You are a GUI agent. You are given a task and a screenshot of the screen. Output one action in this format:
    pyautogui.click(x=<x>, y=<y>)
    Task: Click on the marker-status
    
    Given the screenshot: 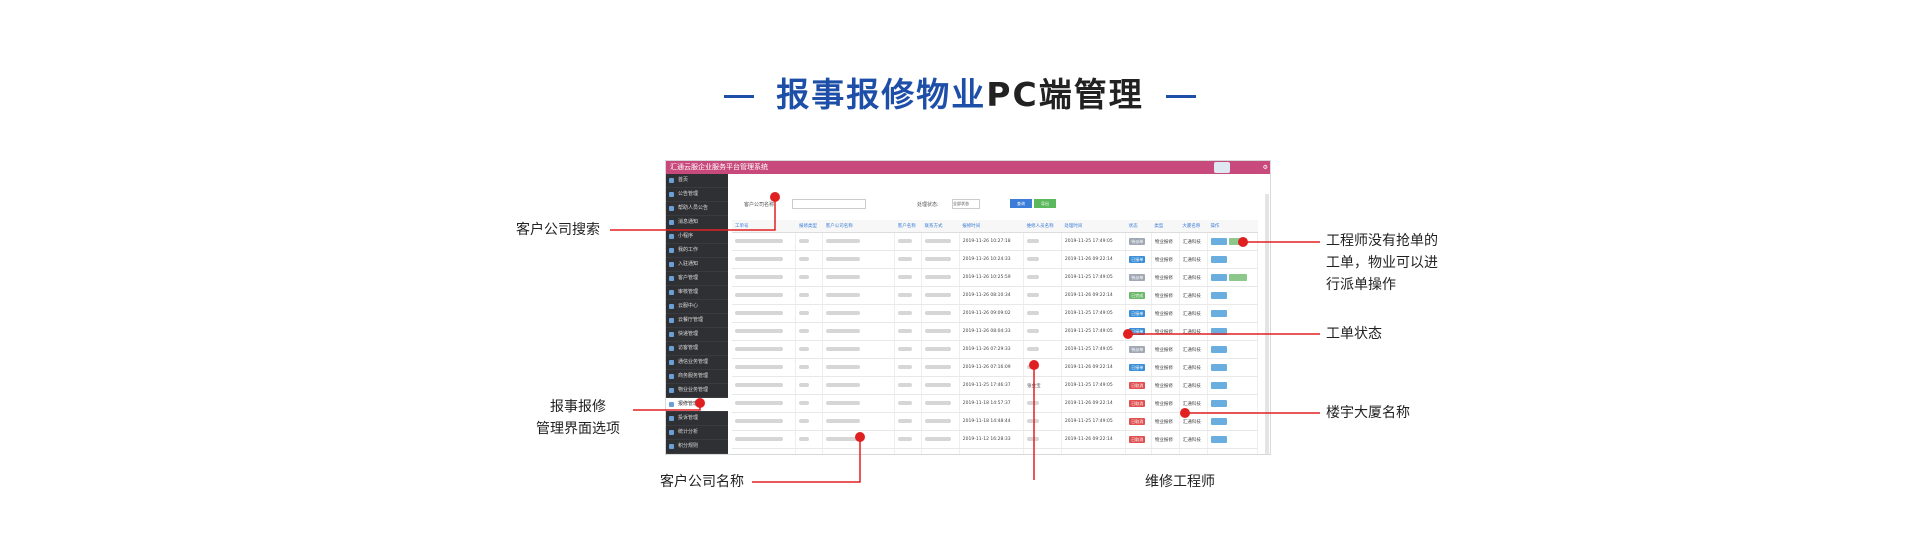 What is the action you would take?
    pyautogui.click(x=1128, y=334)
    